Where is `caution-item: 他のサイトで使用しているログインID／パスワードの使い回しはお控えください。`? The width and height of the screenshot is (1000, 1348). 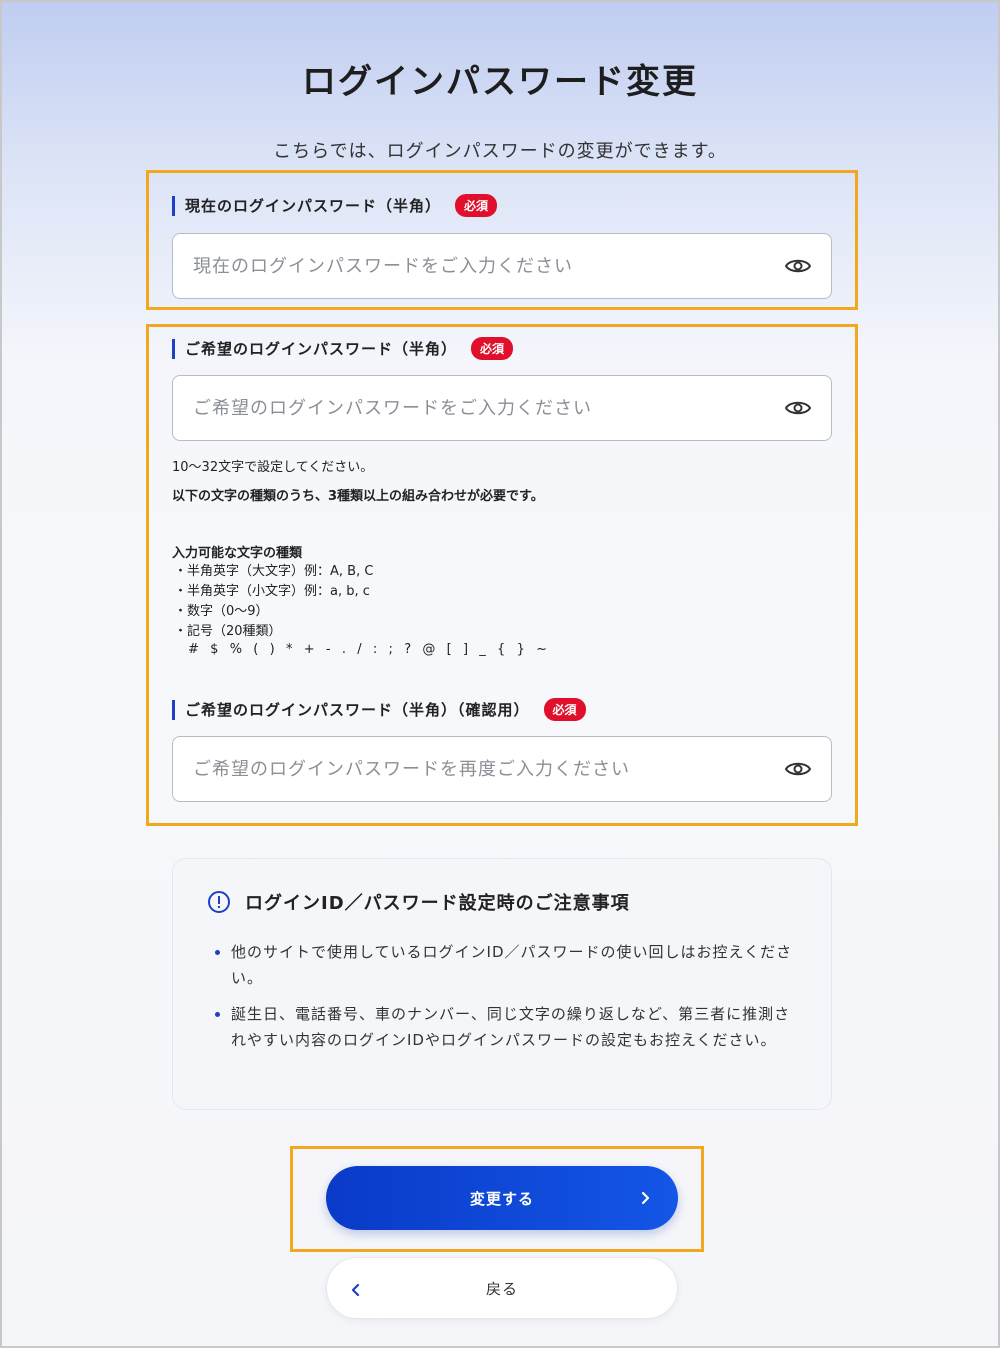 caution-item: 他のサイトで使用しているログインID／パスワードの使い回しはお控えください。 is located at coordinates (505, 965).